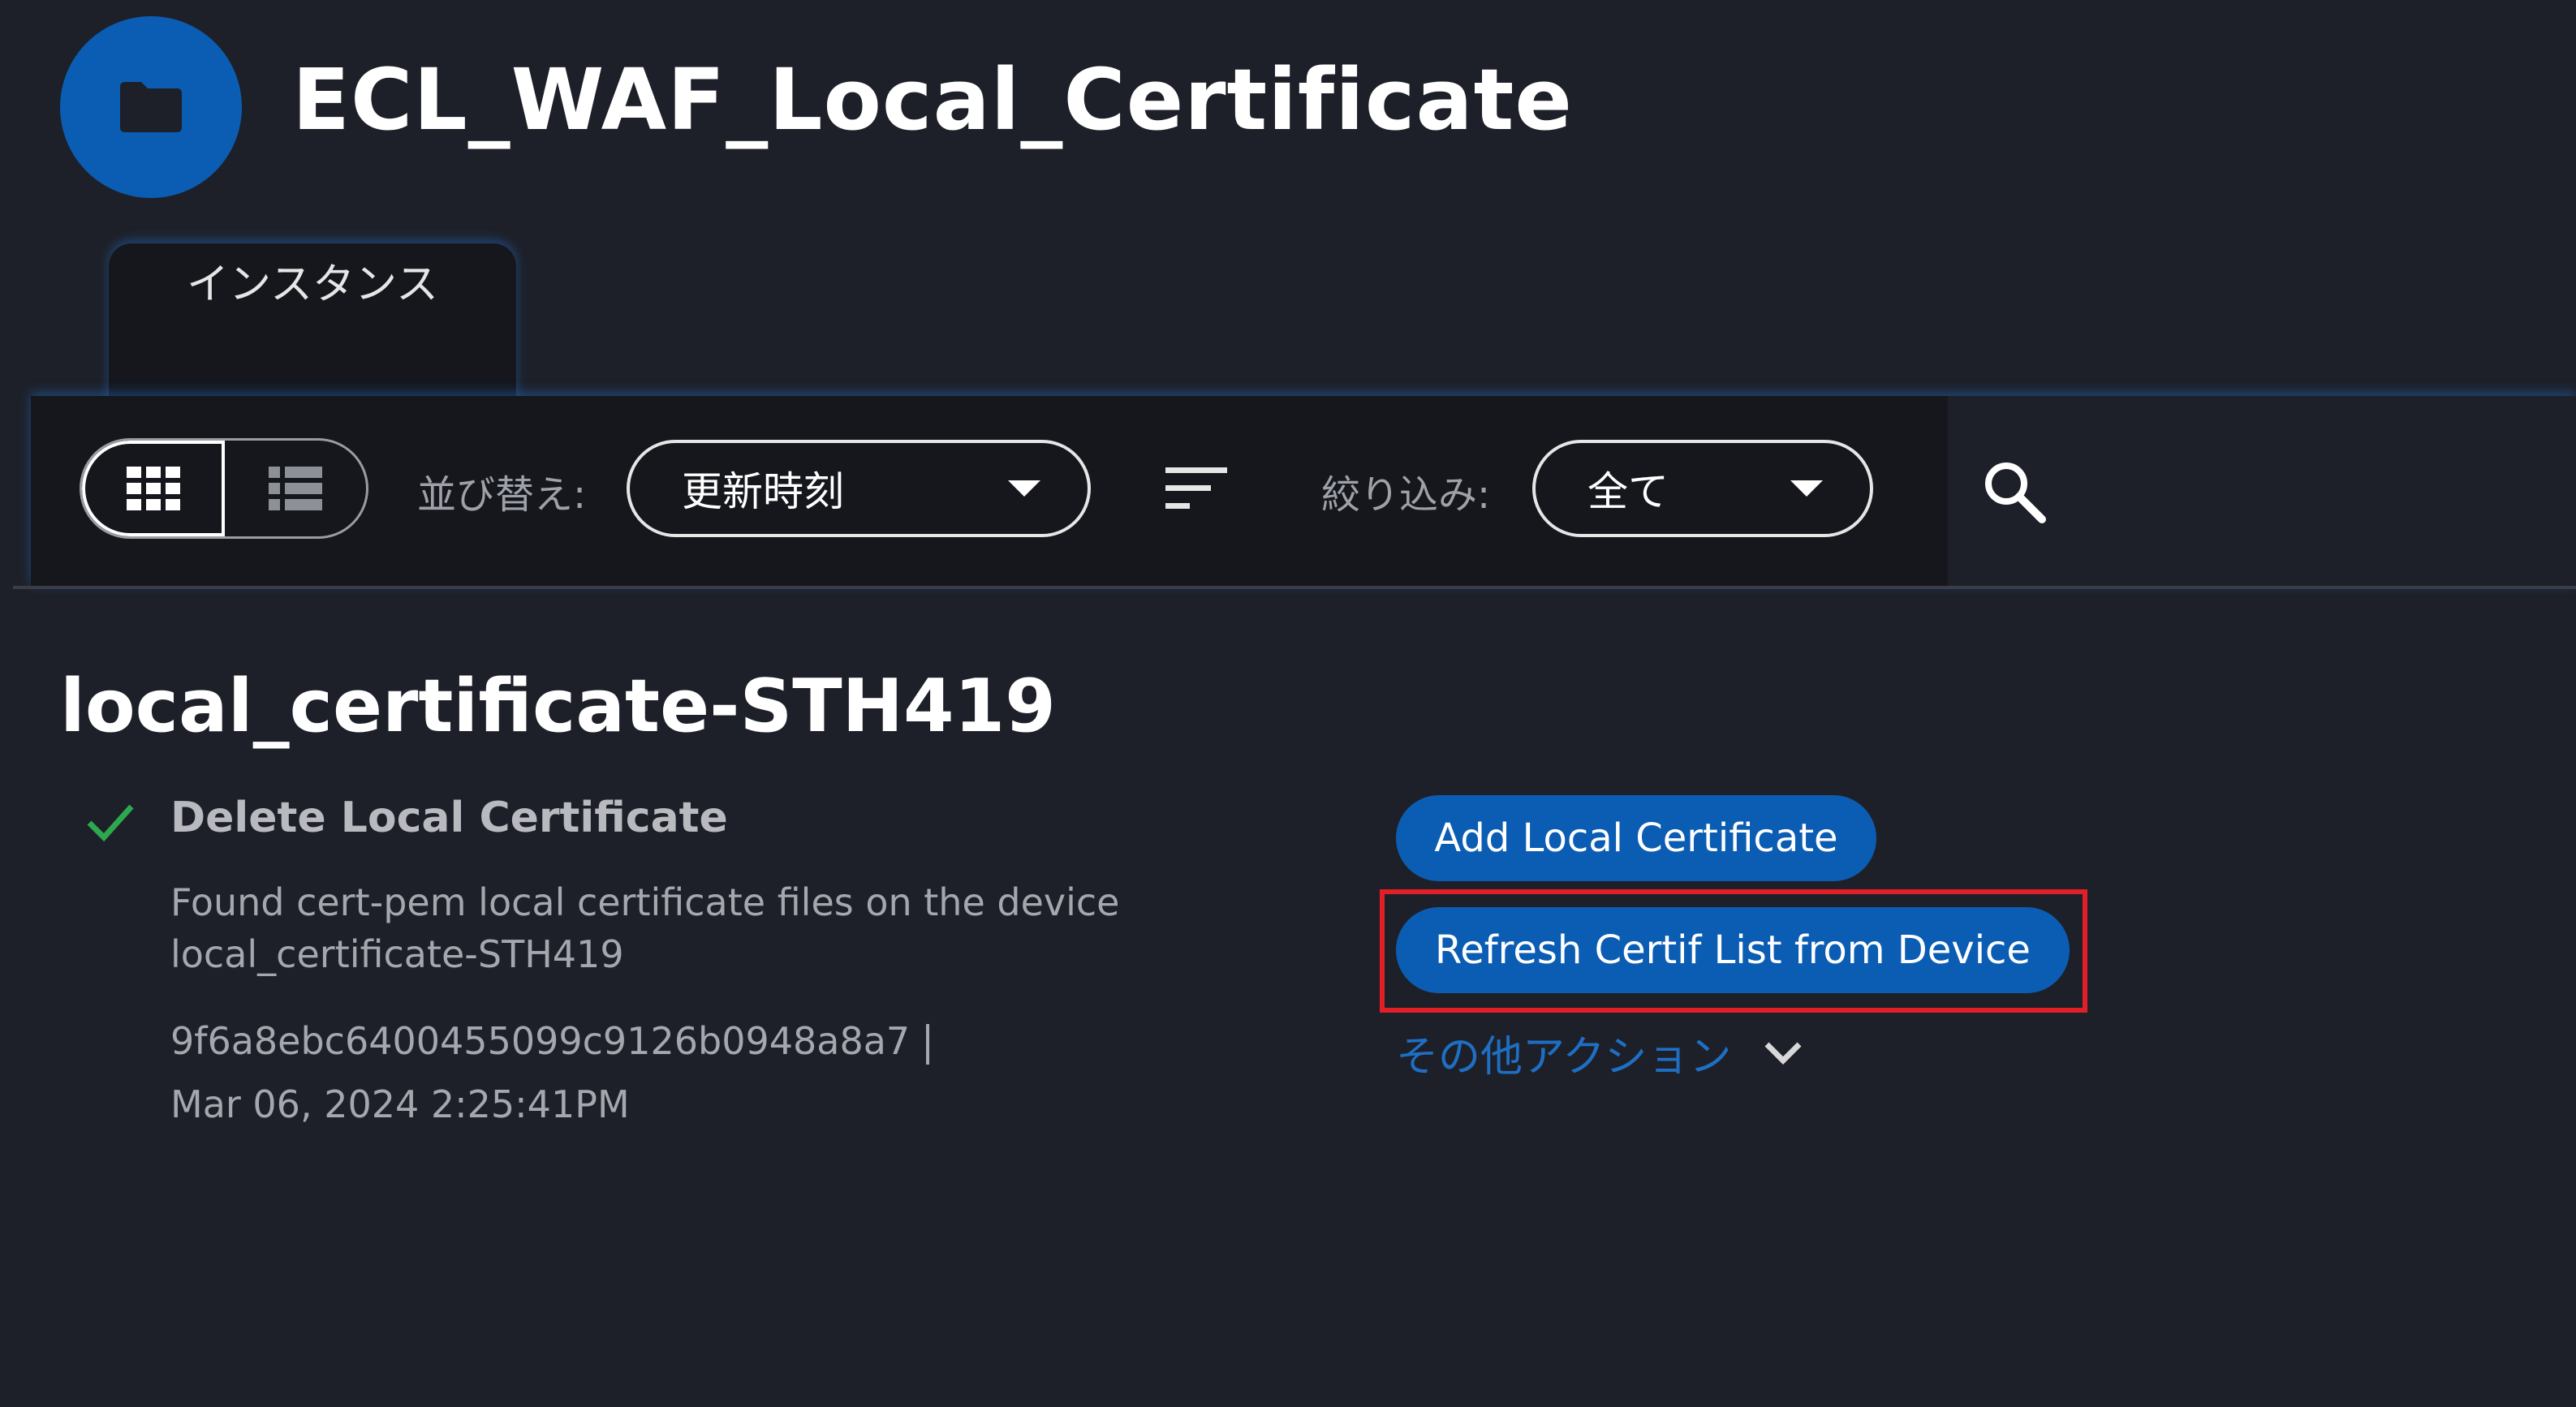 This screenshot has height=1407, width=2576. What do you see at coordinates (2015, 491) in the screenshot?
I see `search-icon` at bounding box center [2015, 491].